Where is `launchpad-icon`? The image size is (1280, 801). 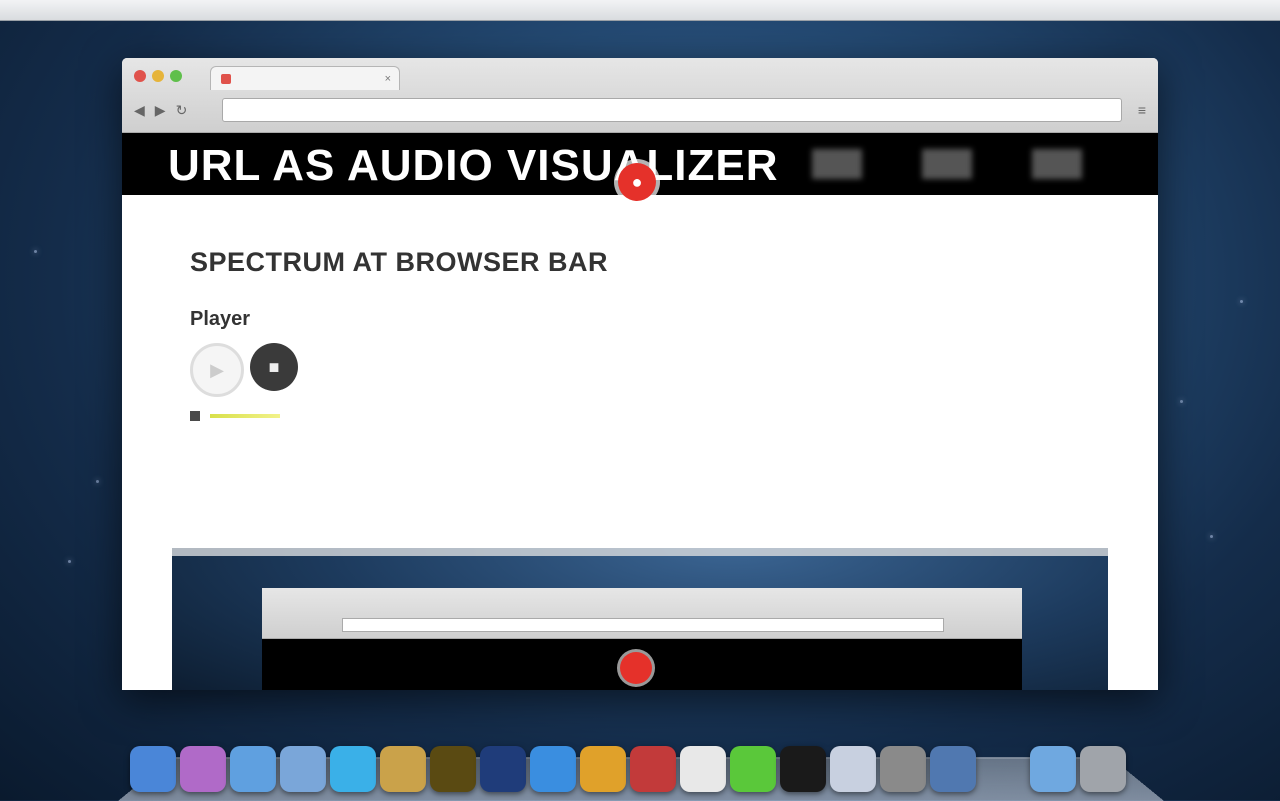
launchpad-icon is located at coordinates (203, 769).